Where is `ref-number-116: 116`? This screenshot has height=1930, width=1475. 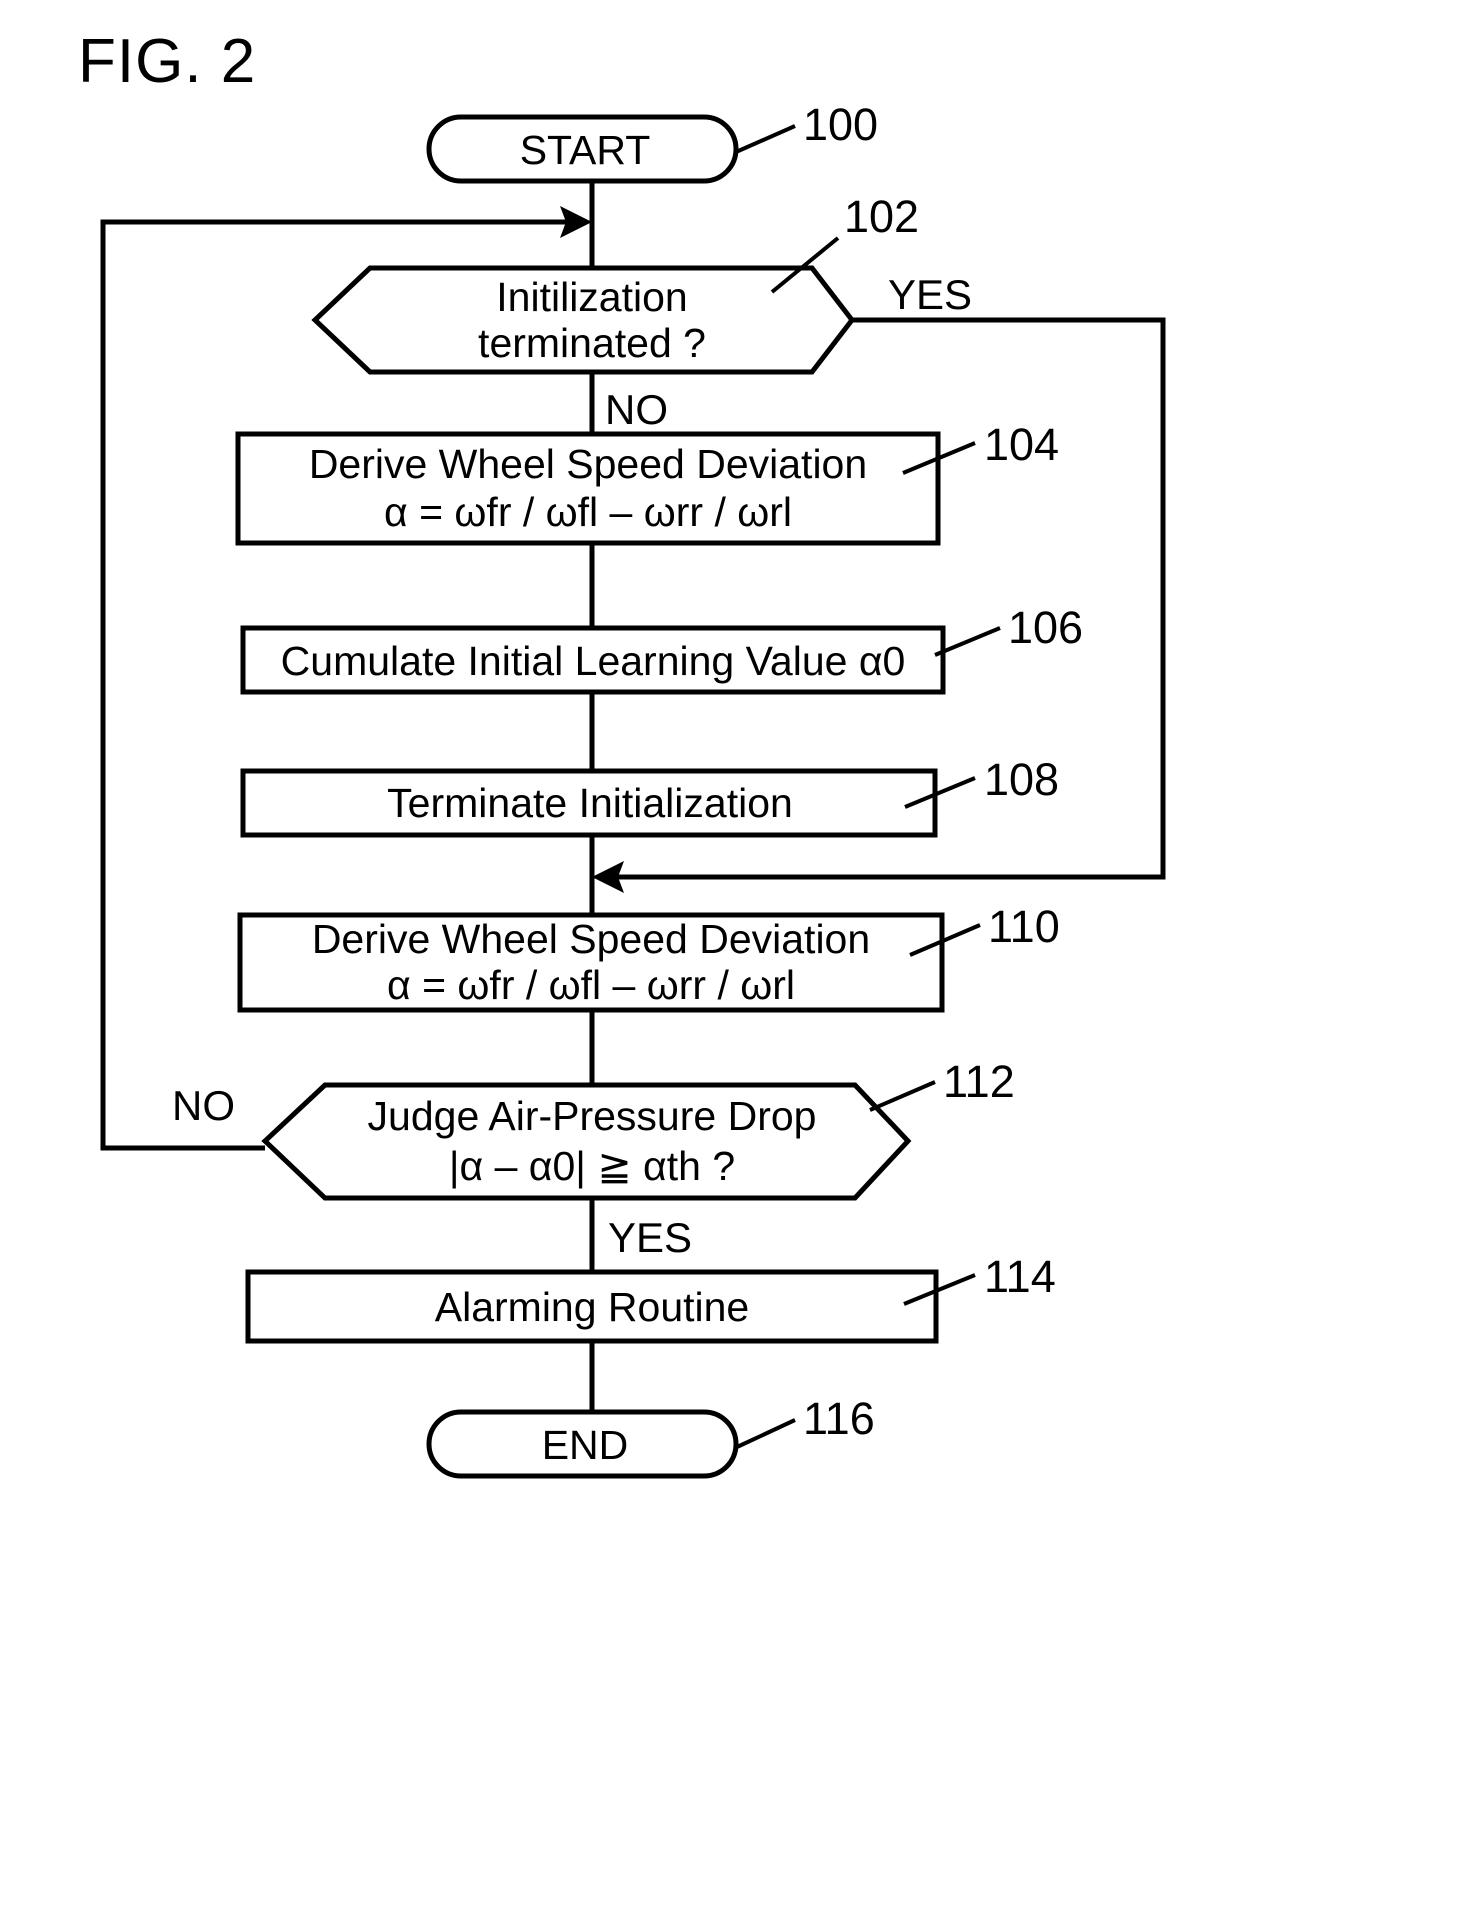 ref-number-116: 116 is located at coordinates (839, 1418).